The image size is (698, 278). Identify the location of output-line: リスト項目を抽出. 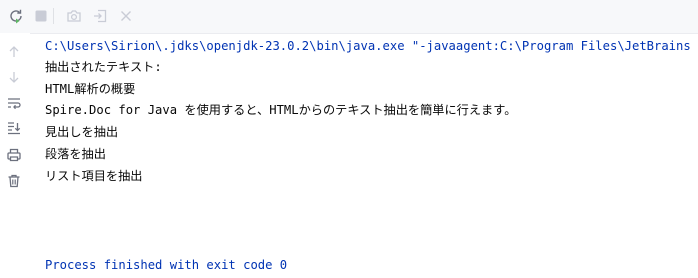
(94, 176).